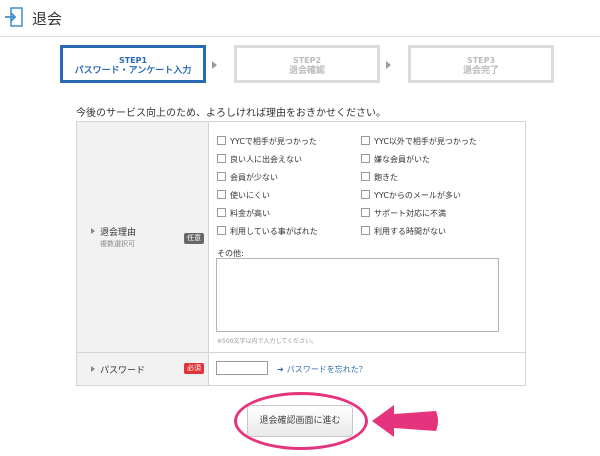 The height and width of the screenshot is (456, 600). What do you see at coordinates (242, 368) in the screenshot?
I see `password-input` at bounding box center [242, 368].